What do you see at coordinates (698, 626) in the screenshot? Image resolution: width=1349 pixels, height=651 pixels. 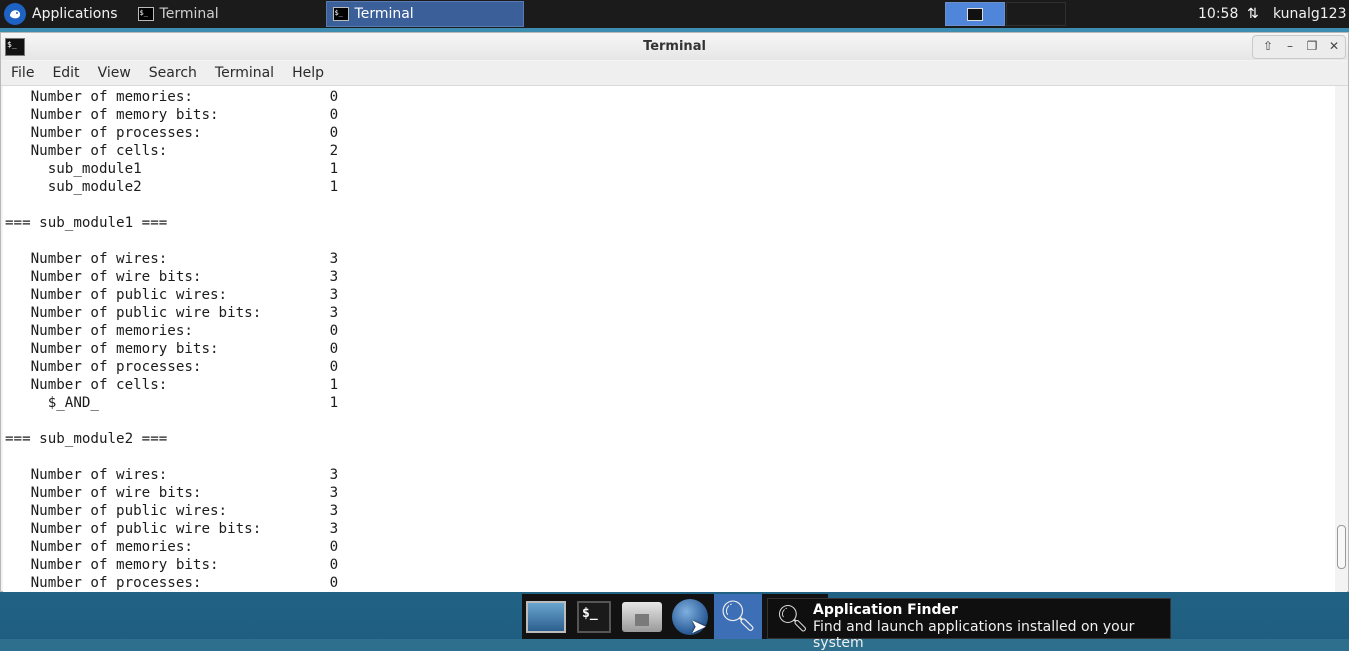 I see `mouse-cursor-icon: ➤` at bounding box center [698, 626].